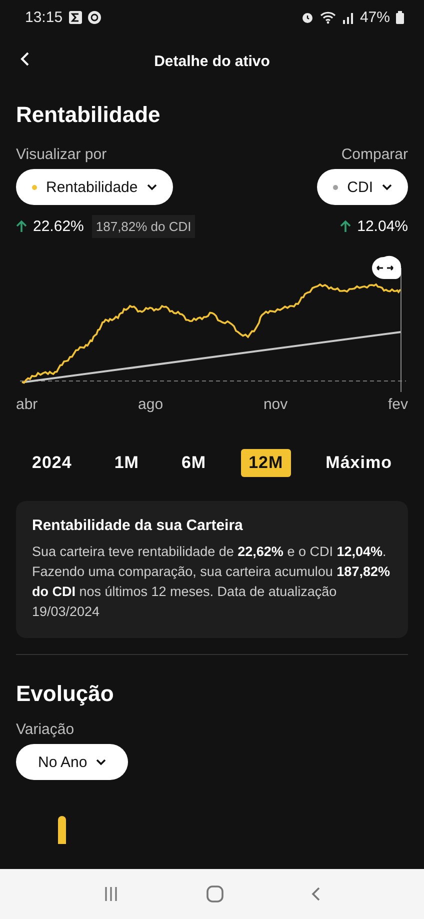 The image size is (424, 919). Describe the element at coordinates (151, 404) in the screenshot. I see `axis-label: ago` at that location.